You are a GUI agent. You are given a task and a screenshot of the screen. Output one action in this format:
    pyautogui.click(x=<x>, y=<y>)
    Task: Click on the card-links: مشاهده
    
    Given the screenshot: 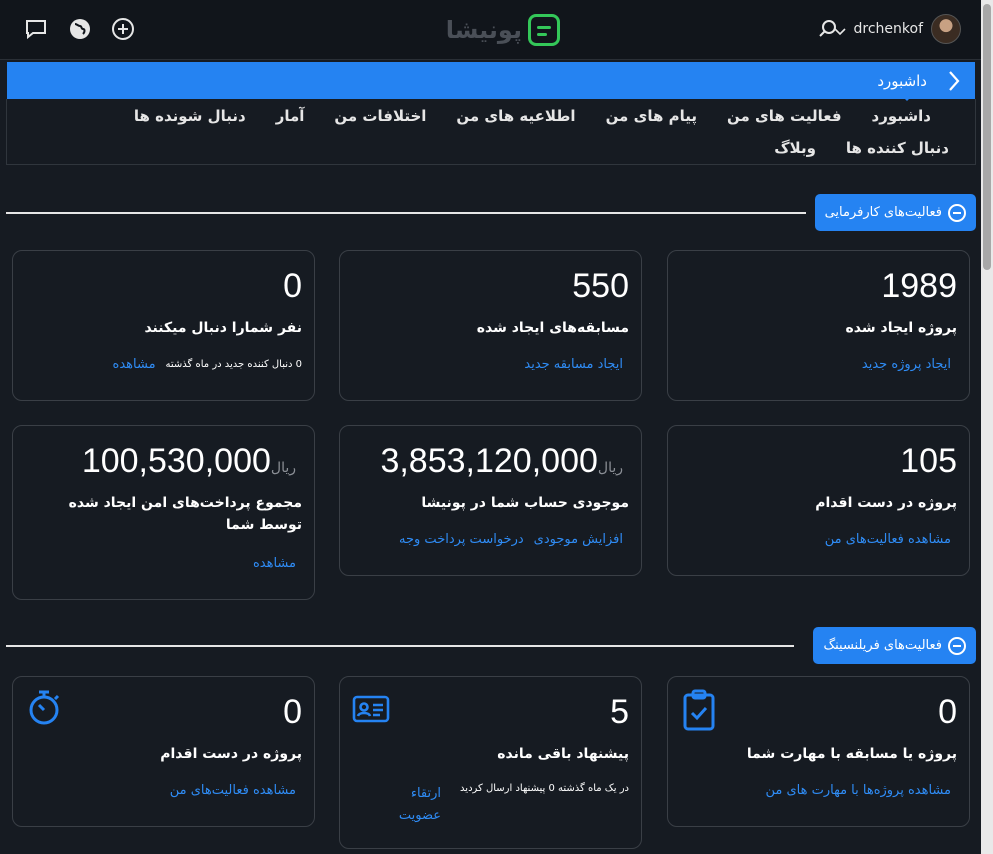 What is the action you would take?
    pyautogui.click(x=274, y=563)
    